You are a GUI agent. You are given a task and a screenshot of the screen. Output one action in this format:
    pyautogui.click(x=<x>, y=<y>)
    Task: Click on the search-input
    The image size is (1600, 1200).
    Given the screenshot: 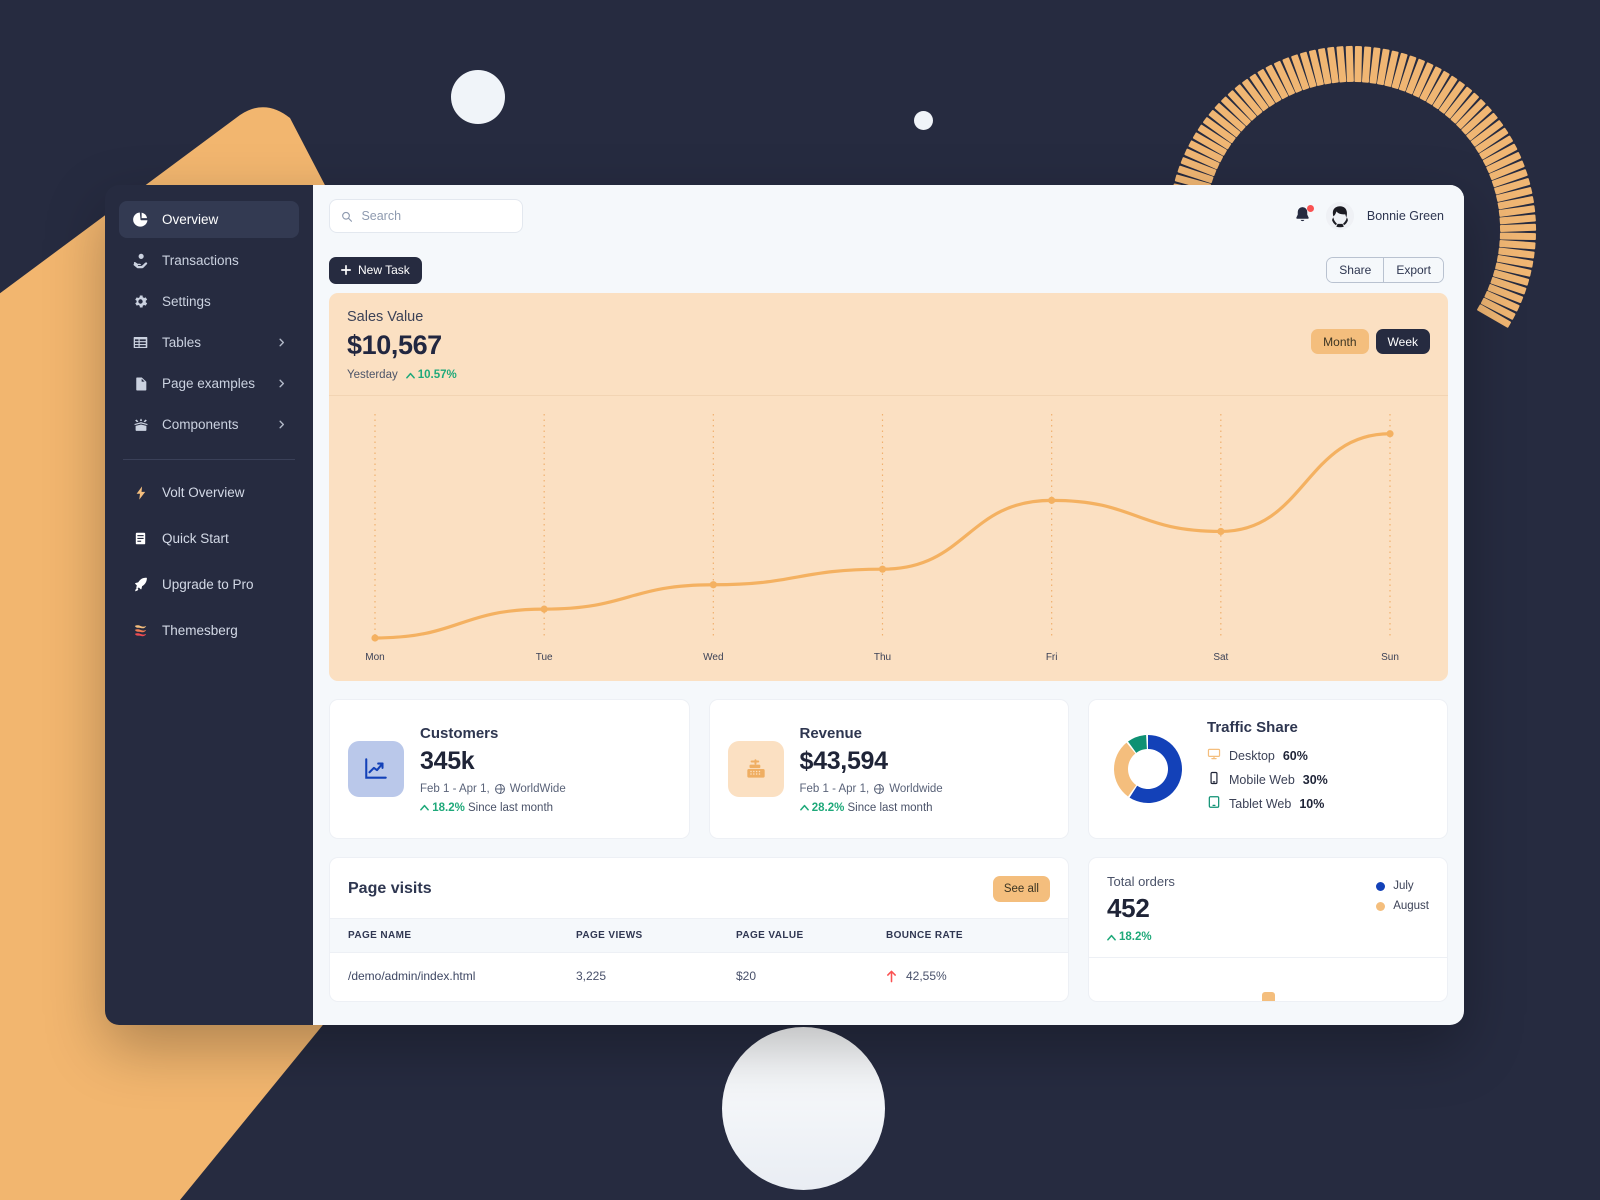 What is the action you would take?
    pyautogui.click(x=436, y=216)
    